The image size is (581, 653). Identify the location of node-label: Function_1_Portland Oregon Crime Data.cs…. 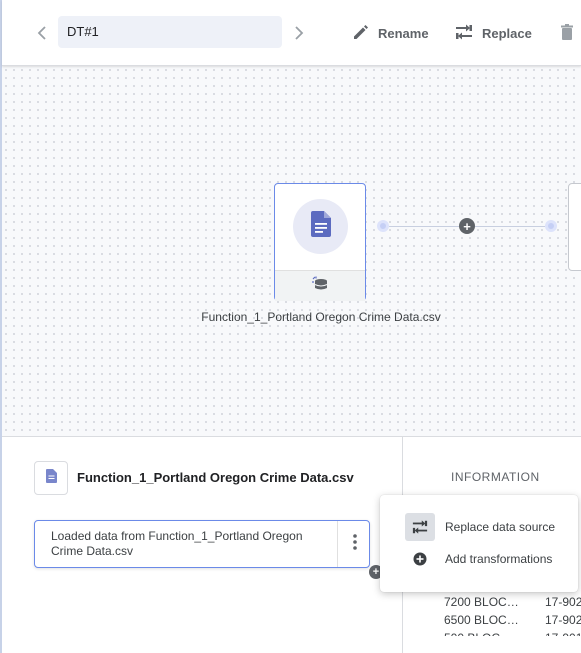
(321, 317).